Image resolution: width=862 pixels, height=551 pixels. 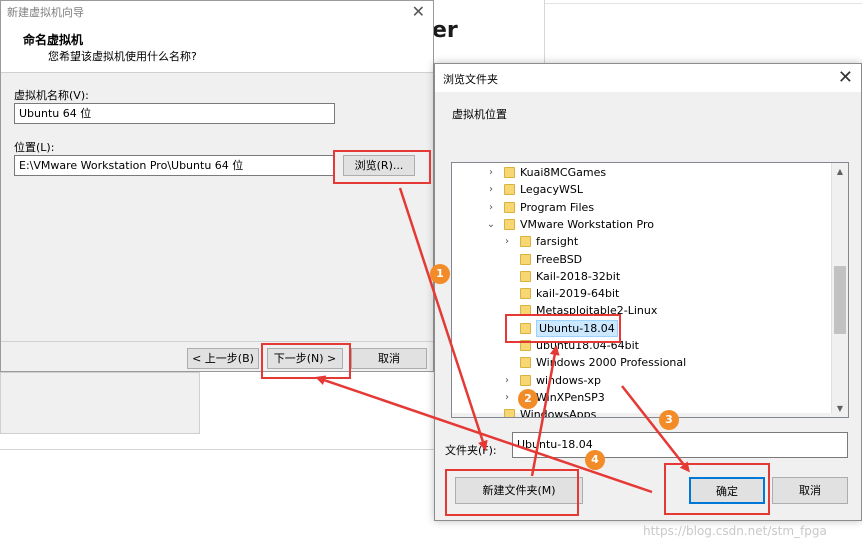 I want to click on highlight-next-button, so click(x=306, y=361).